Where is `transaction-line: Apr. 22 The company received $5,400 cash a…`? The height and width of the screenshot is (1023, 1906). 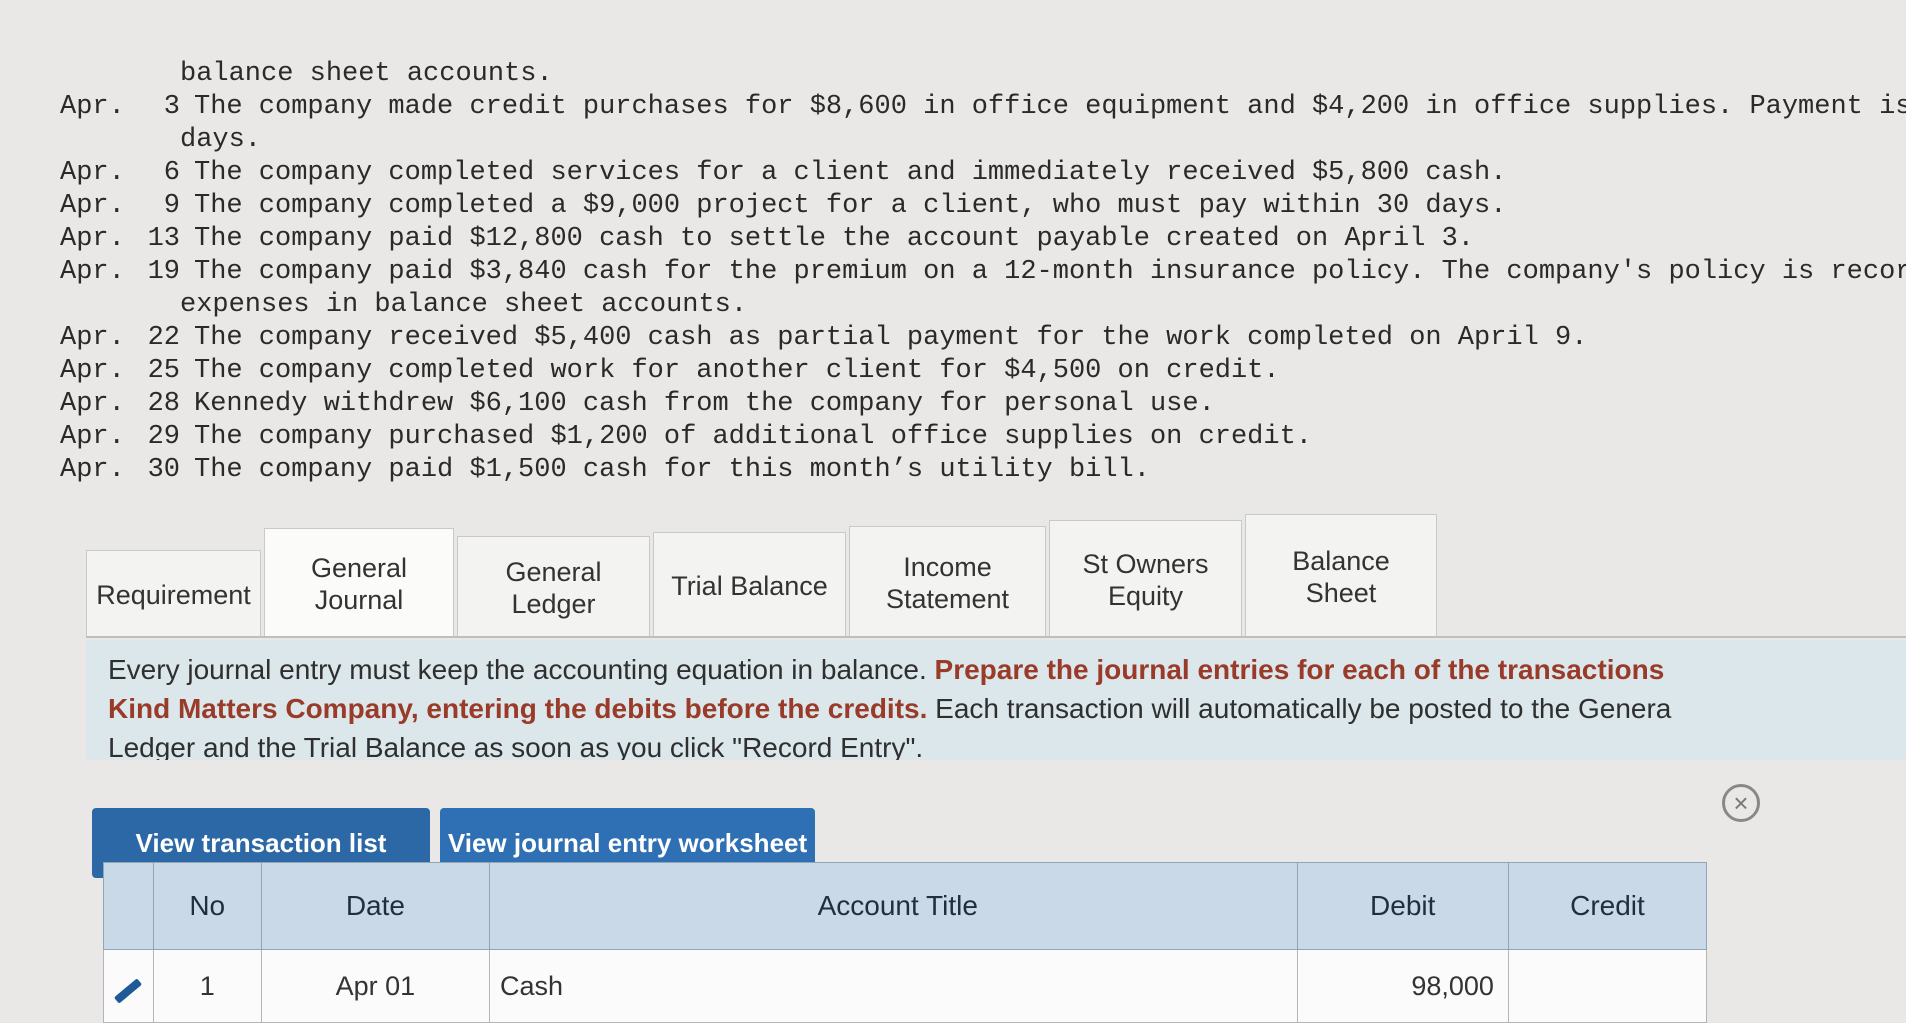
transaction-line: Apr. 22 The company received $5,400 cash a… is located at coordinates (983, 338).